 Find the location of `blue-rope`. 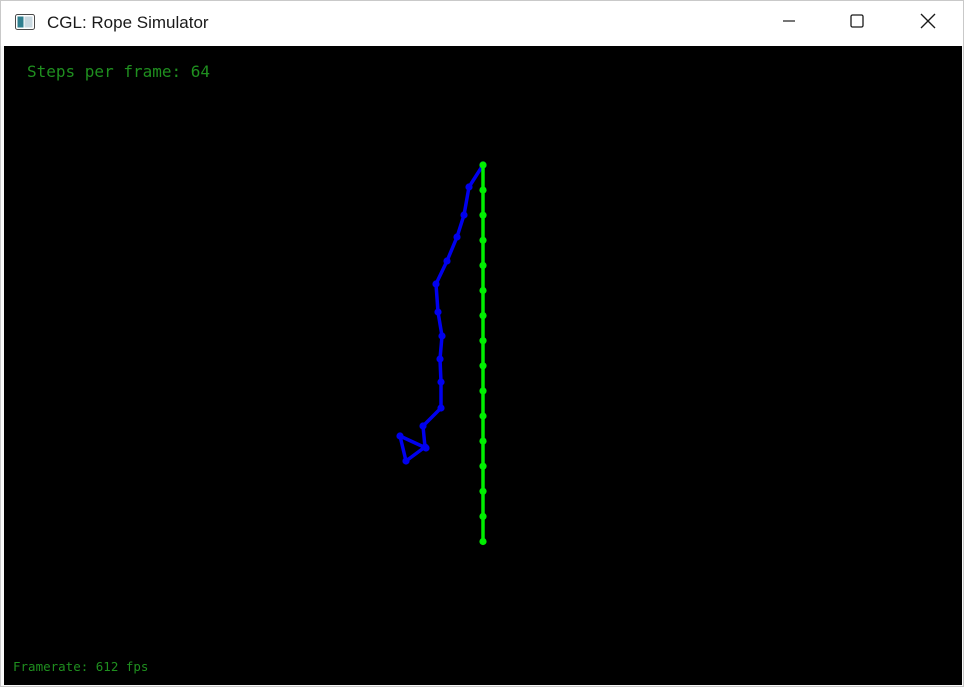

blue-rope is located at coordinates (441, 313).